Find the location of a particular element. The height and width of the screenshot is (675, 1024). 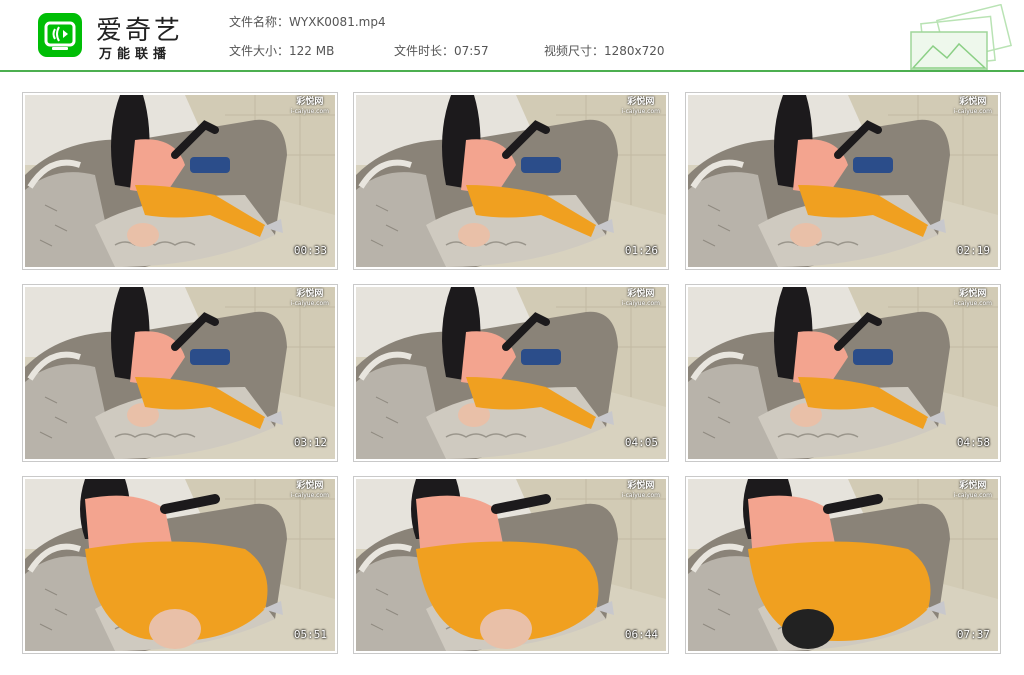

video-thumbnail: 彩悦网 i-caiyue.com 03:12 is located at coordinates (180, 373).